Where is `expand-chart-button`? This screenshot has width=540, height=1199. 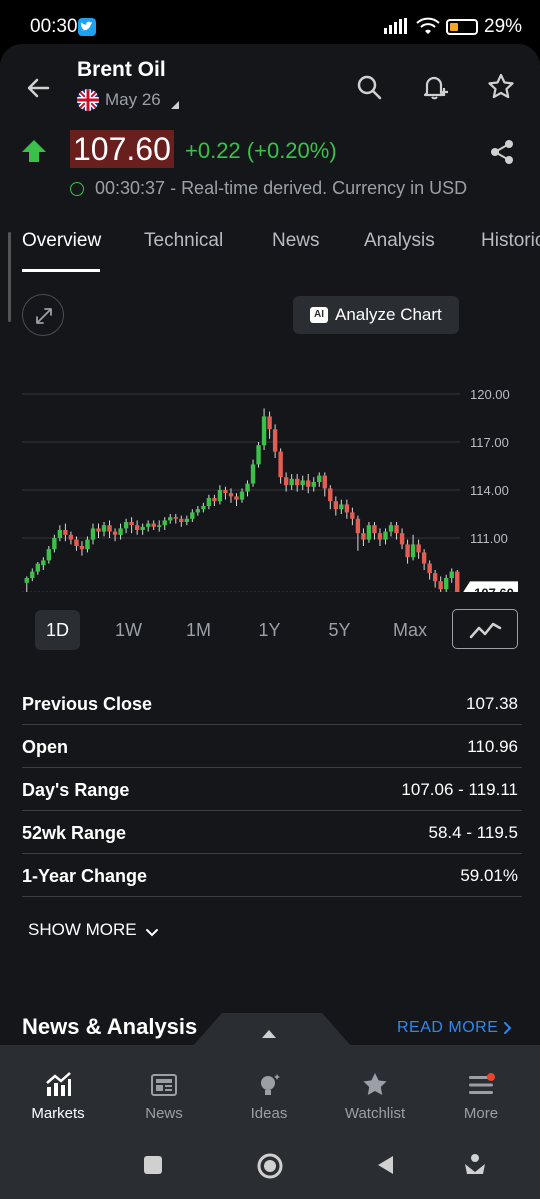
expand-chart-button is located at coordinates (43, 315).